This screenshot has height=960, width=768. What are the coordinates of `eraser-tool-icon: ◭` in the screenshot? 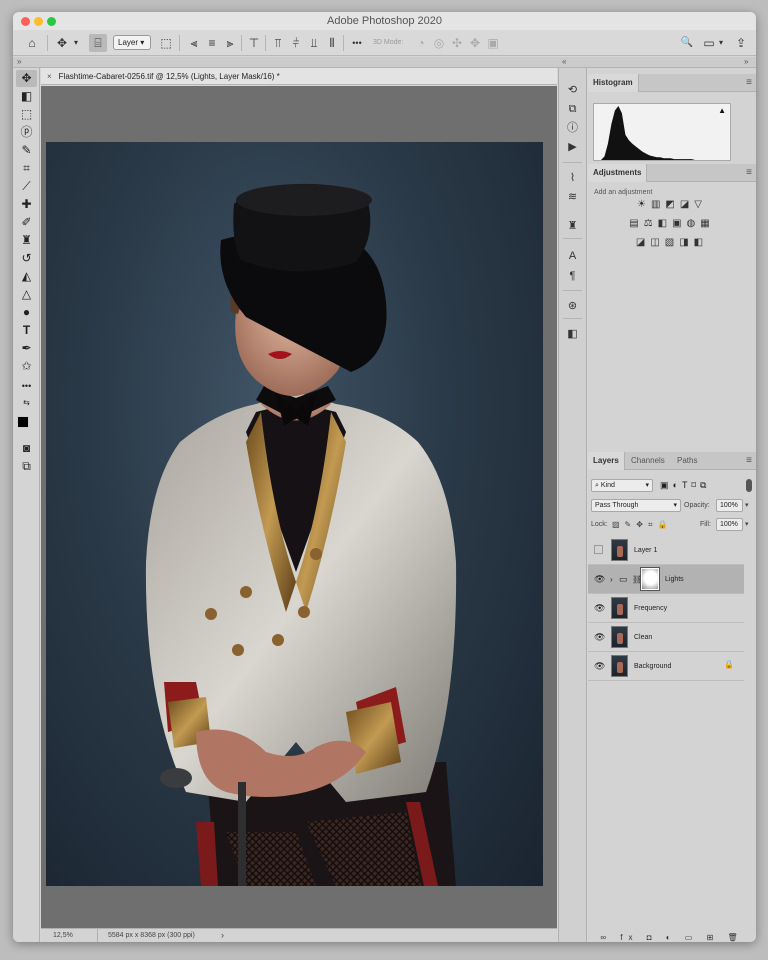 It's located at (26, 276).